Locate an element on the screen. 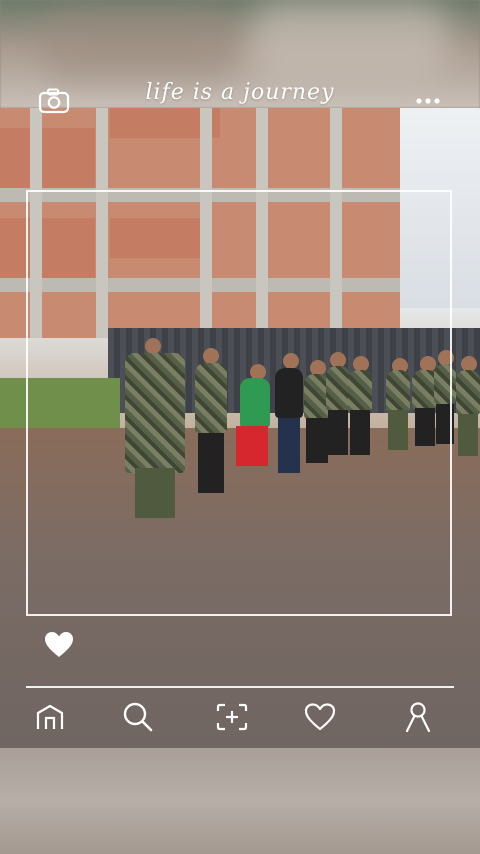 Image resolution: width=480 pixels, height=854 pixels. heart-outline-icon is located at coordinates (320, 717).